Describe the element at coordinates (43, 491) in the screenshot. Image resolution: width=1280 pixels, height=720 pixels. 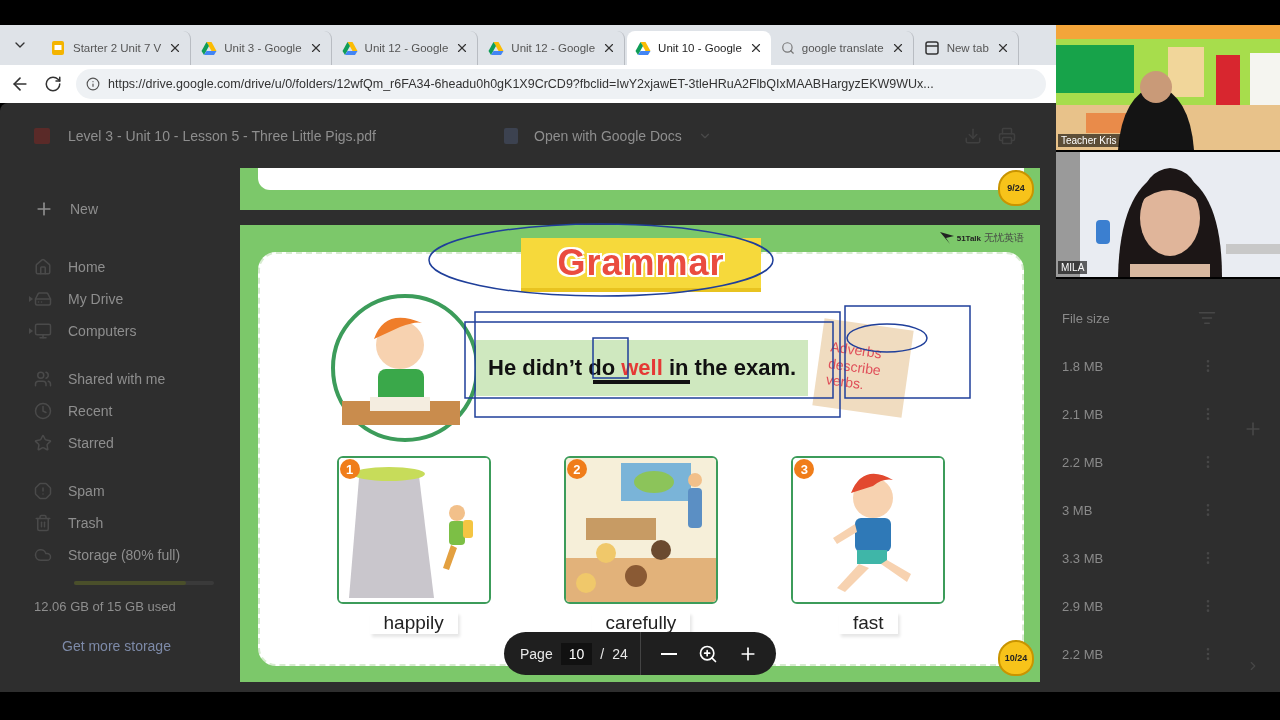
I see `warning-icon` at that location.